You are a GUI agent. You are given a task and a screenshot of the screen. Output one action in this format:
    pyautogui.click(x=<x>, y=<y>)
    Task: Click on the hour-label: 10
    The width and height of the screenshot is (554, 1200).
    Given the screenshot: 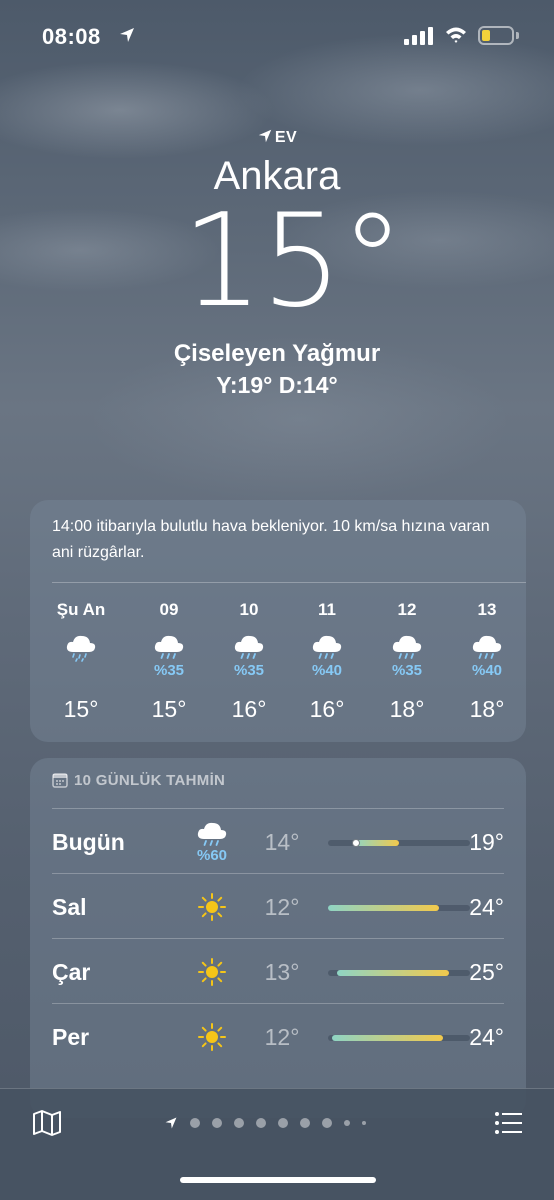 What is the action you would take?
    pyautogui.click(x=249, y=609)
    